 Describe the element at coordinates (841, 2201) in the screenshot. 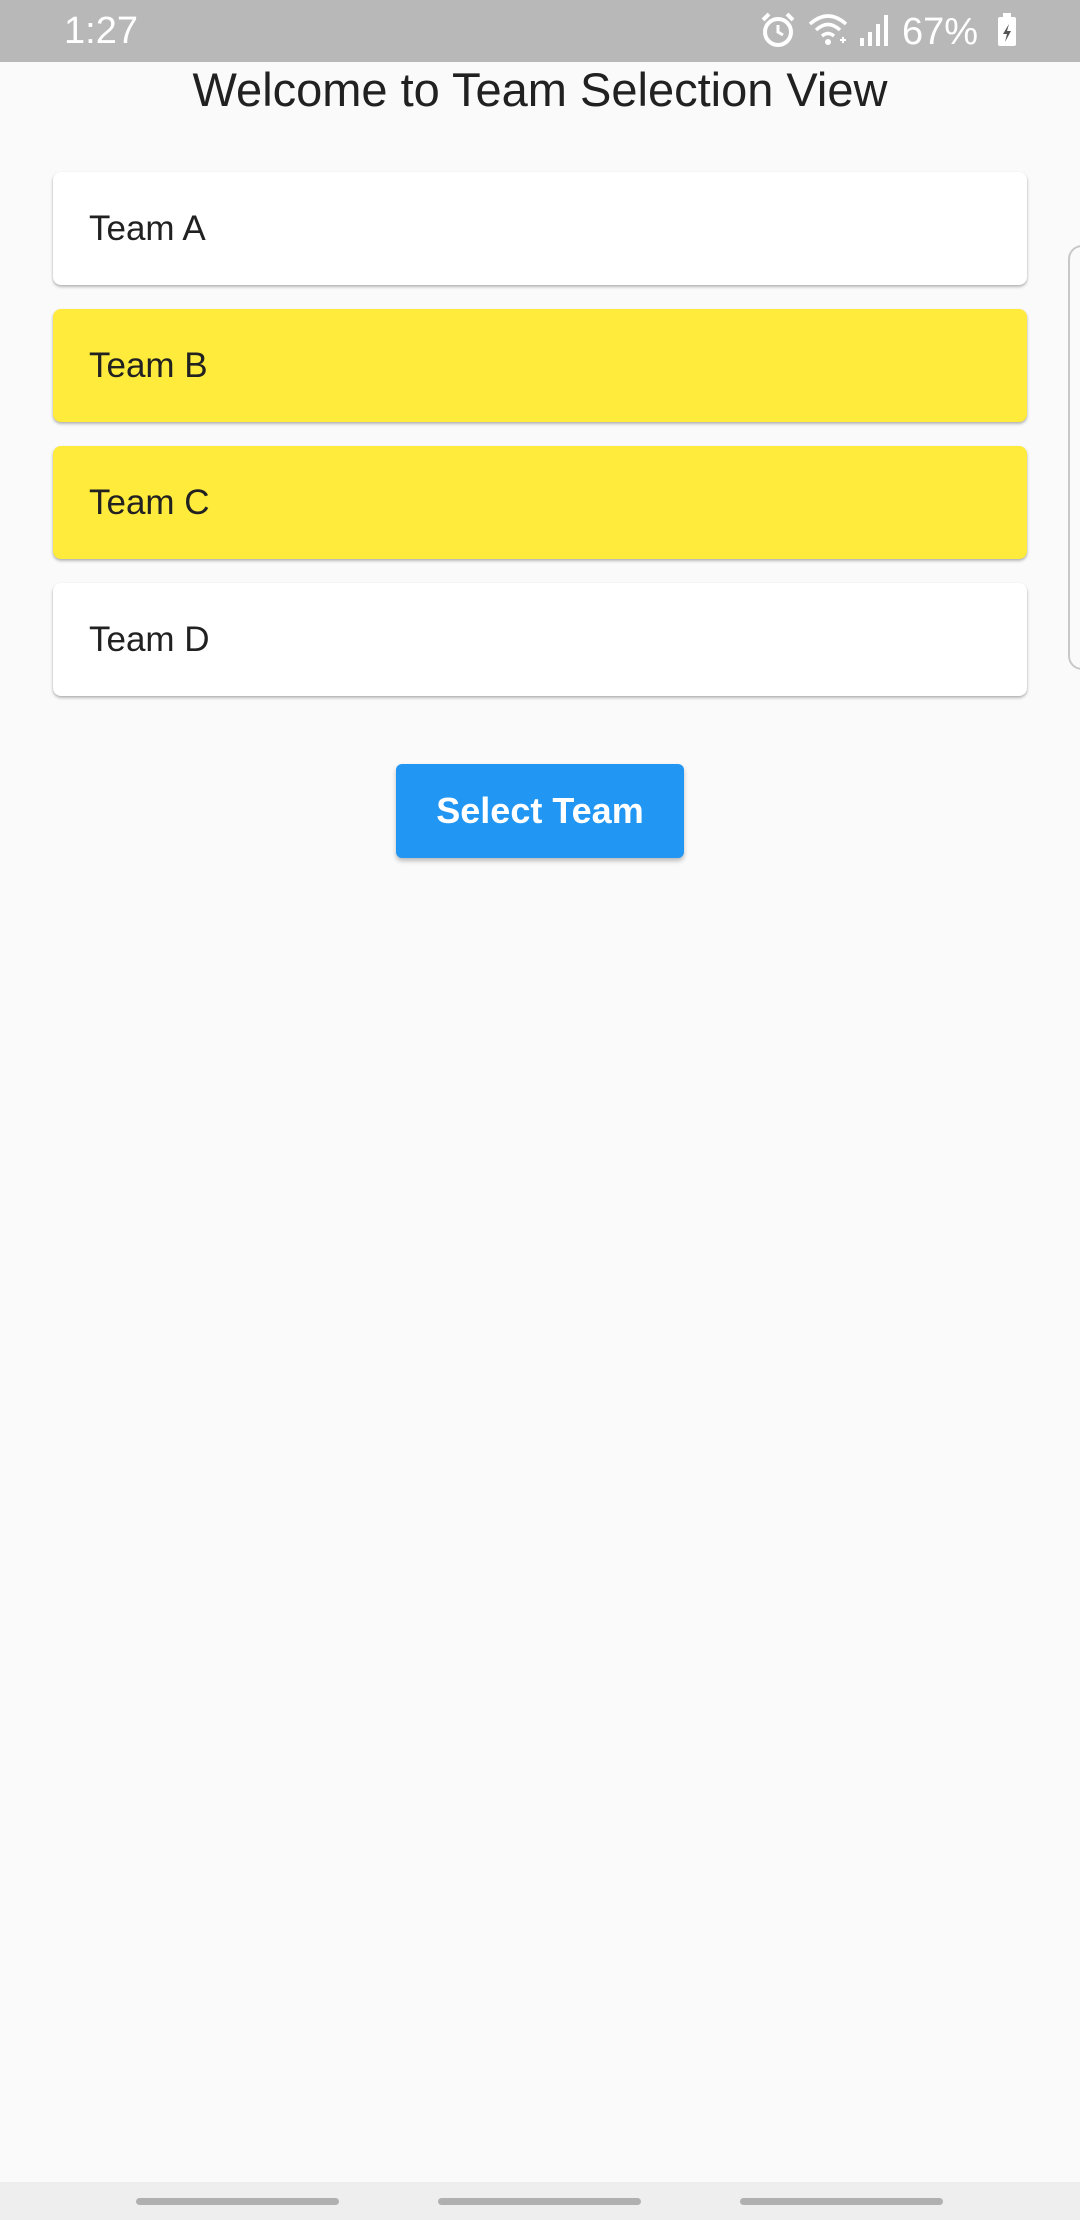

I see `back-handle` at that location.